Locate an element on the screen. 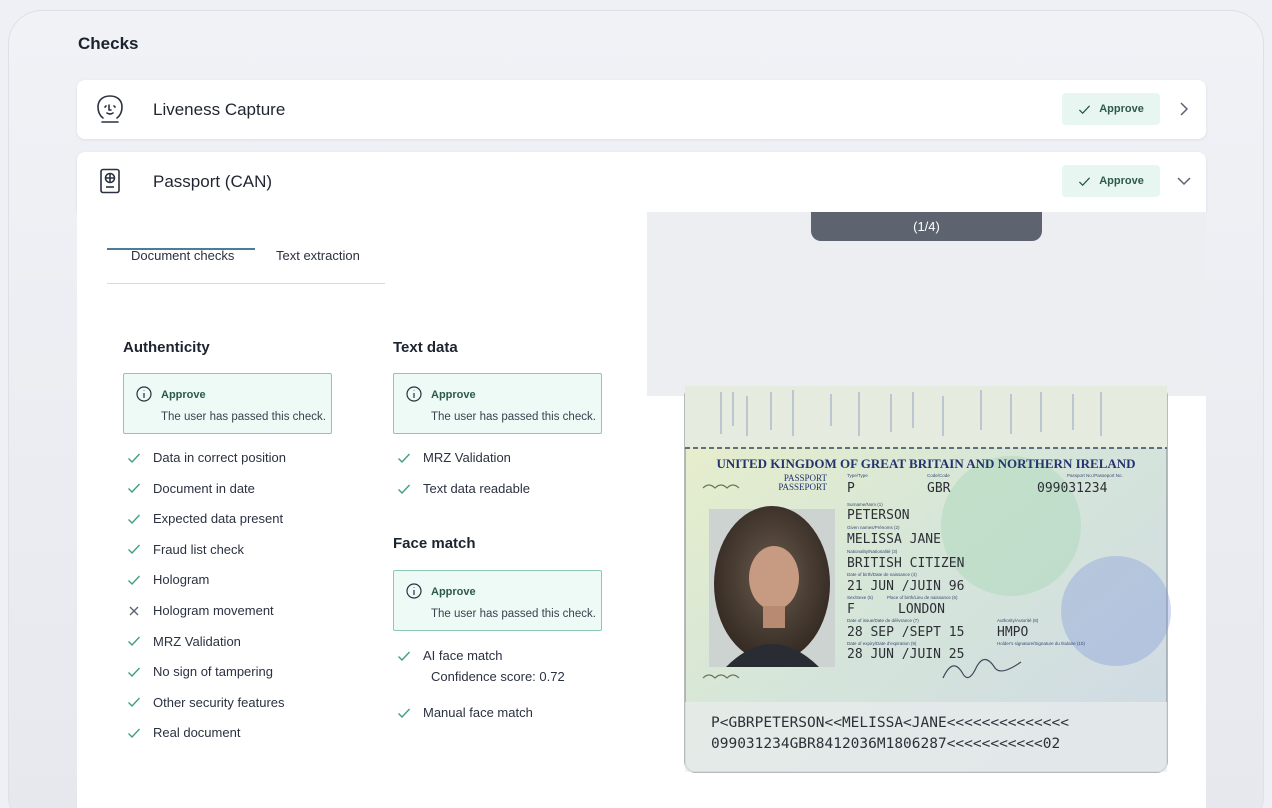 The image size is (1272, 808). authenticity-heading: Authenticity is located at coordinates (166, 347).